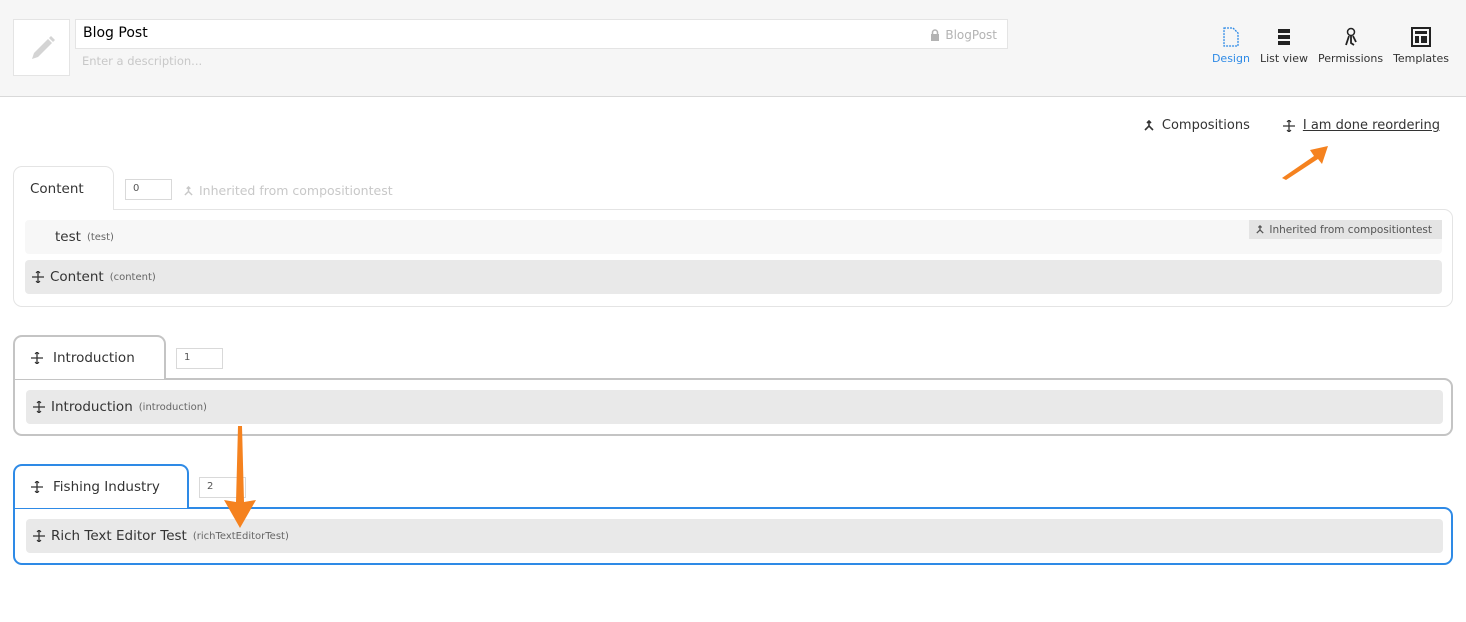 Image resolution: width=1466 pixels, height=622 pixels. What do you see at coordinates (222, 487) in the screenshot?
I see `sort-order-input: 2` at bounding box center [222, 487].